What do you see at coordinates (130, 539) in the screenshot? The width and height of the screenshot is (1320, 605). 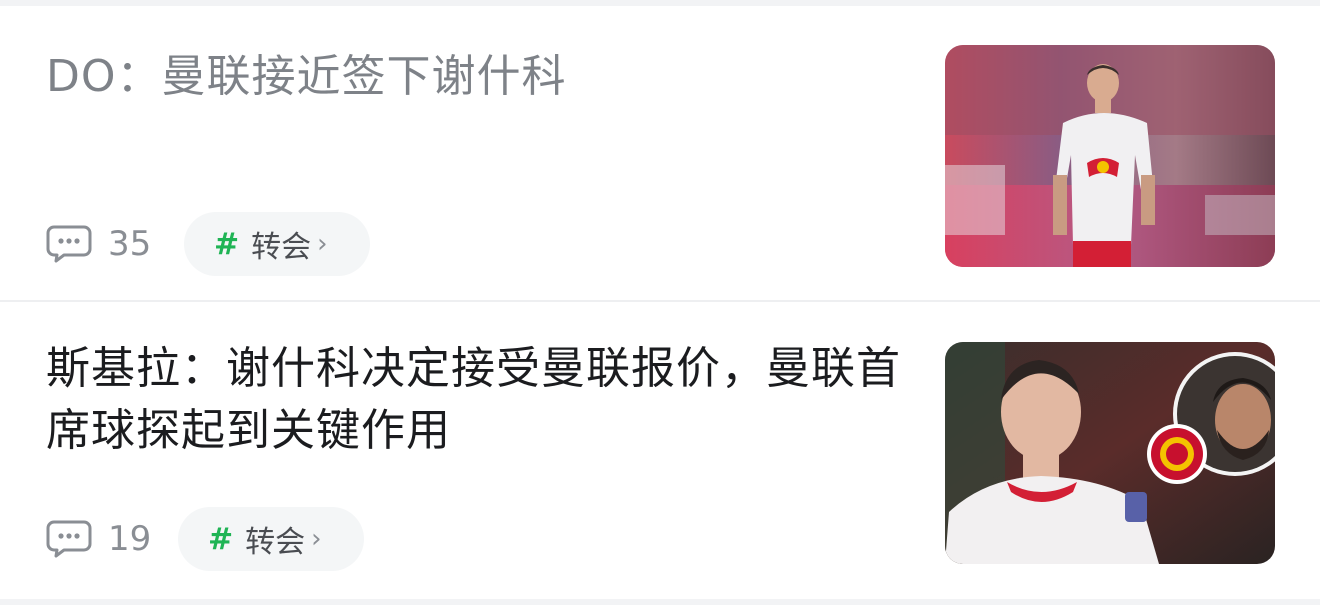 I see `comment-count: 19` at bounding box center [130, 539].